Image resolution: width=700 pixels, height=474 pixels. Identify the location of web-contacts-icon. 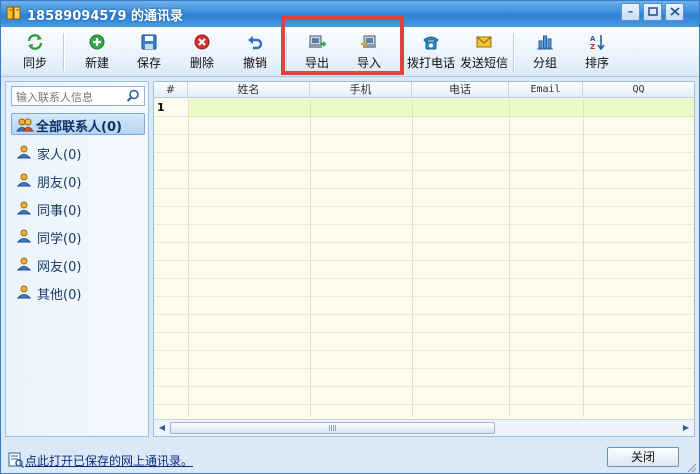
(16, 460).